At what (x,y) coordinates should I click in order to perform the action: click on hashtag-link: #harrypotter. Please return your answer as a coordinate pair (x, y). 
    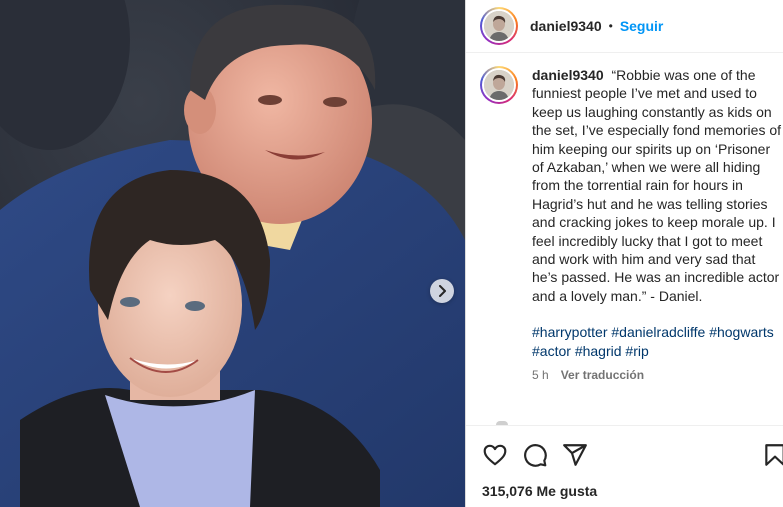
    Looking at the image, I should click on (569, 332).